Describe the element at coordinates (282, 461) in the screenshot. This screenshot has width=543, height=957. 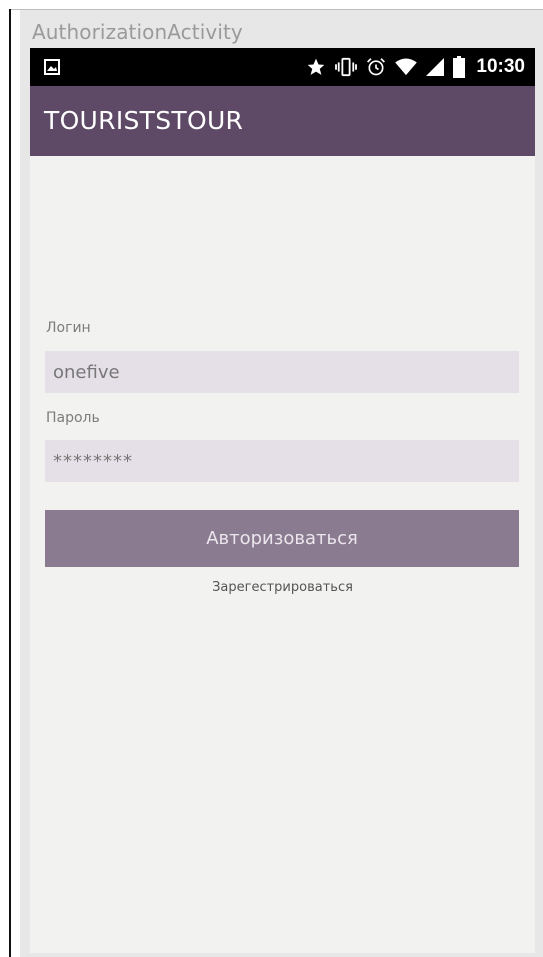
I see `password-input` at that location.